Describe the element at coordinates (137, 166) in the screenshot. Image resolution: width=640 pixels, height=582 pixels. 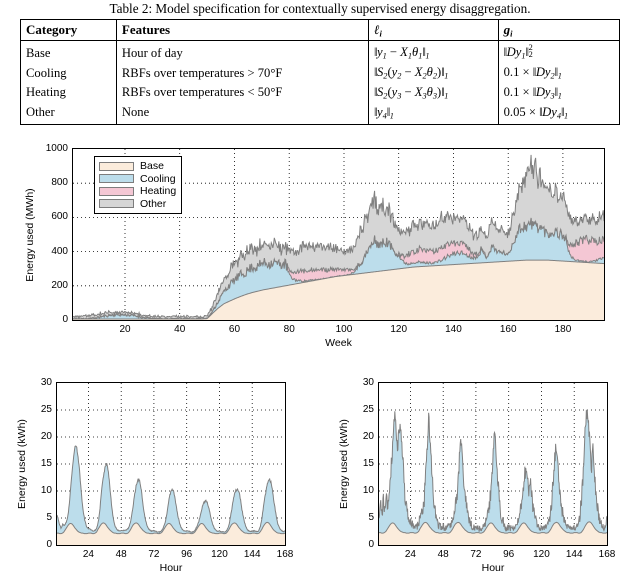
I see `legend-item: Base` at that location.